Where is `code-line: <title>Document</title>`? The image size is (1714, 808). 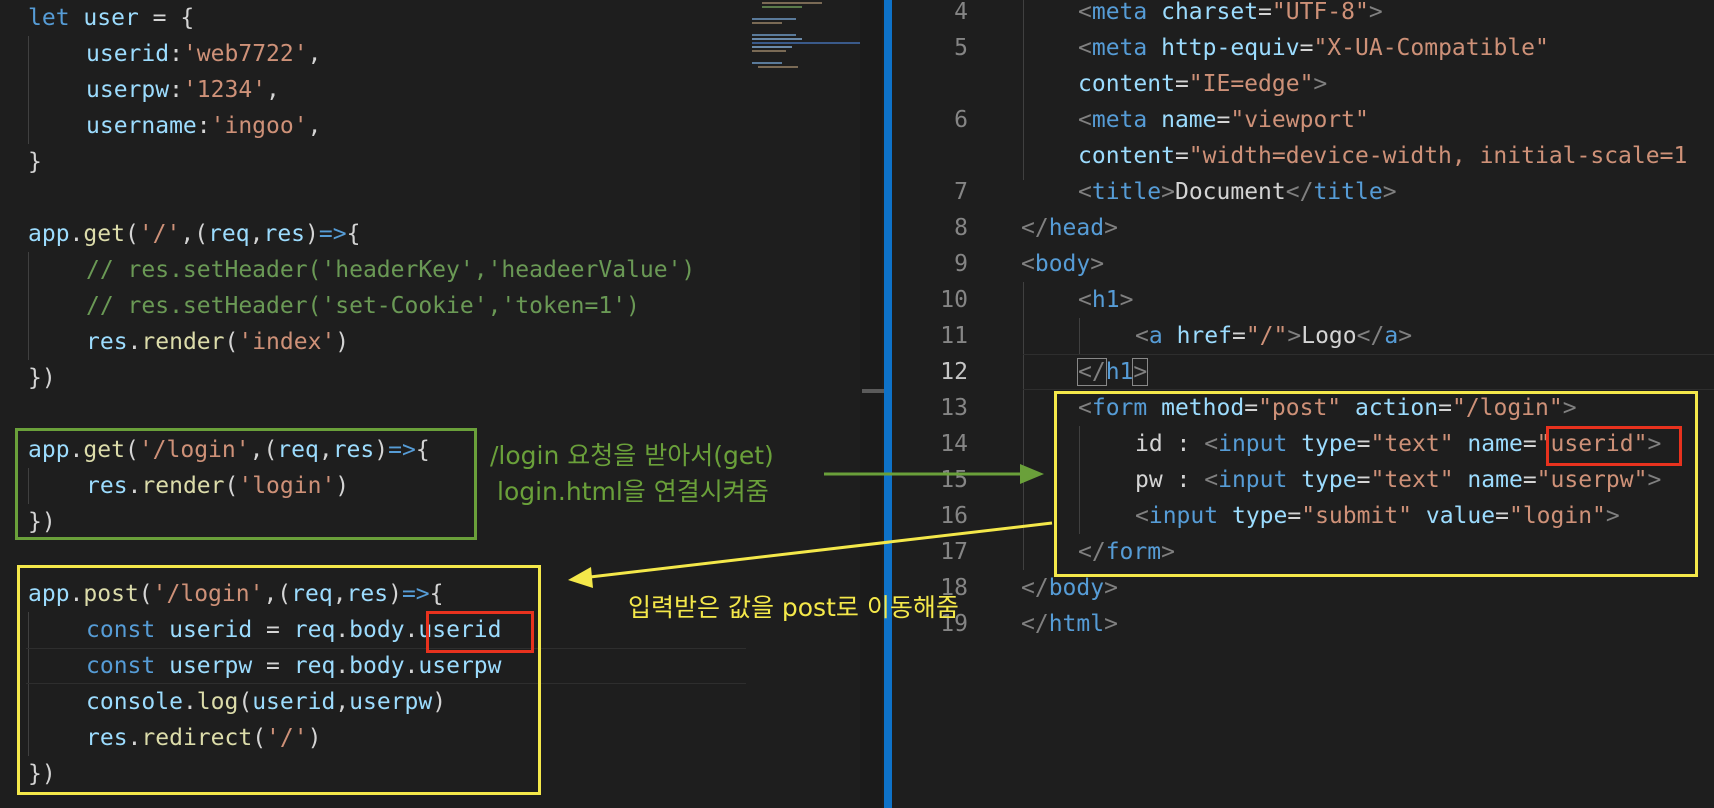 code-line: <title>Document</title> is located at coordinates (1237, 192).